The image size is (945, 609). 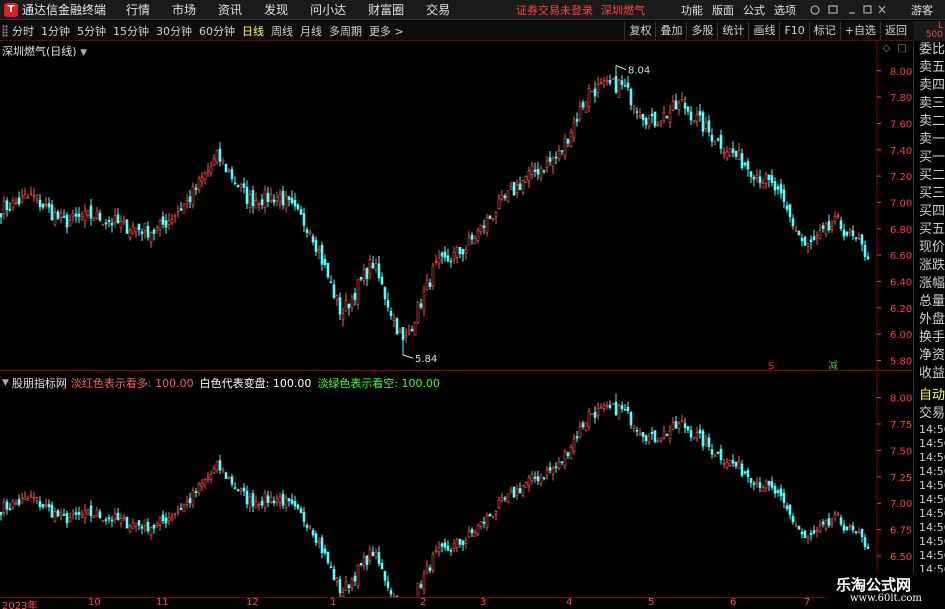 What do you see at coordinates (5, 30) in the screenshot?
I see `grip-handle-icon` at bounding box center [5, 30].